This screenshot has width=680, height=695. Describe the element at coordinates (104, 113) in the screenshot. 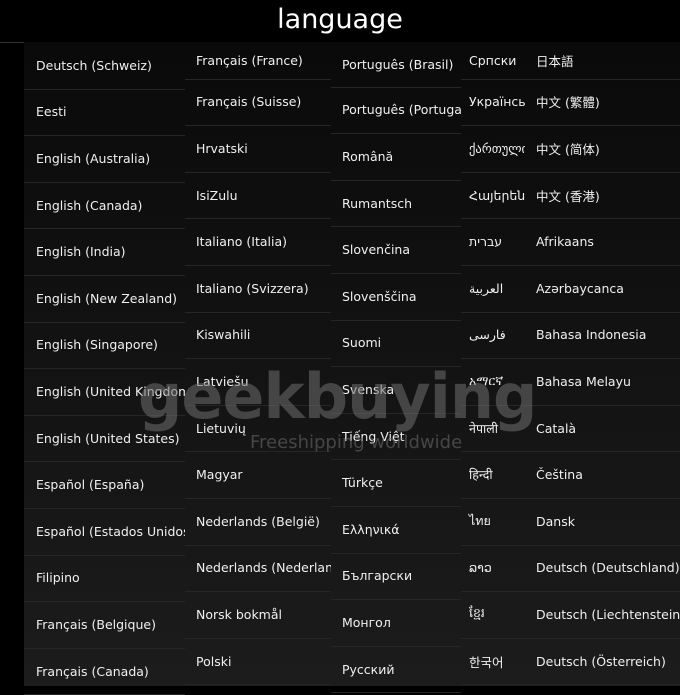

I see `language-option: Eesti` at that location.